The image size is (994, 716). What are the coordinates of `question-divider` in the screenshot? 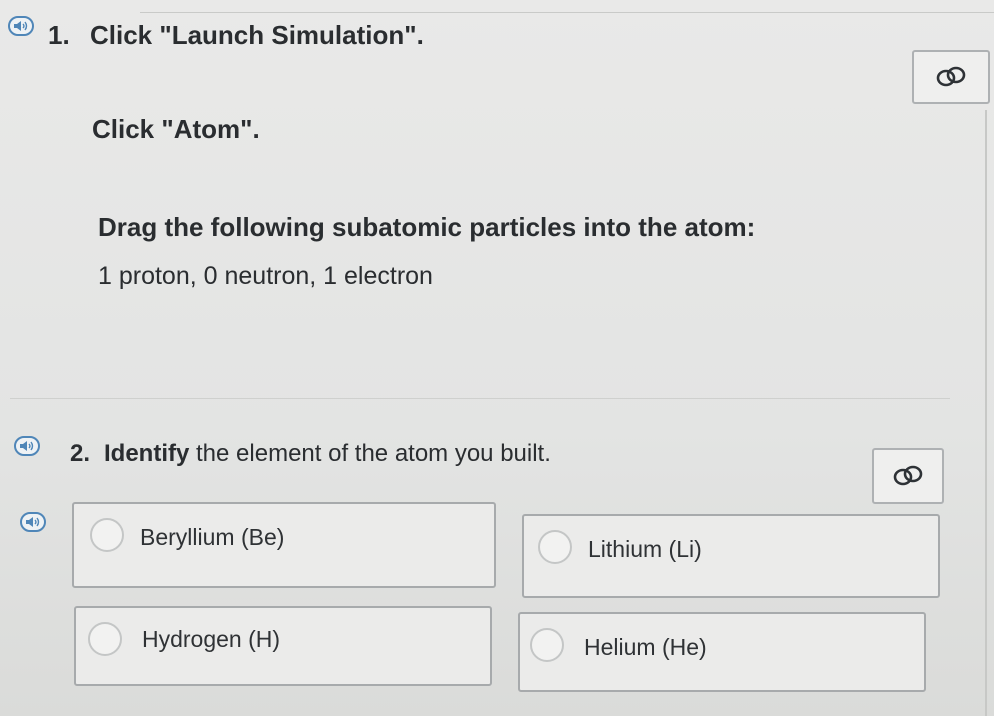 It's located at (480, 398).